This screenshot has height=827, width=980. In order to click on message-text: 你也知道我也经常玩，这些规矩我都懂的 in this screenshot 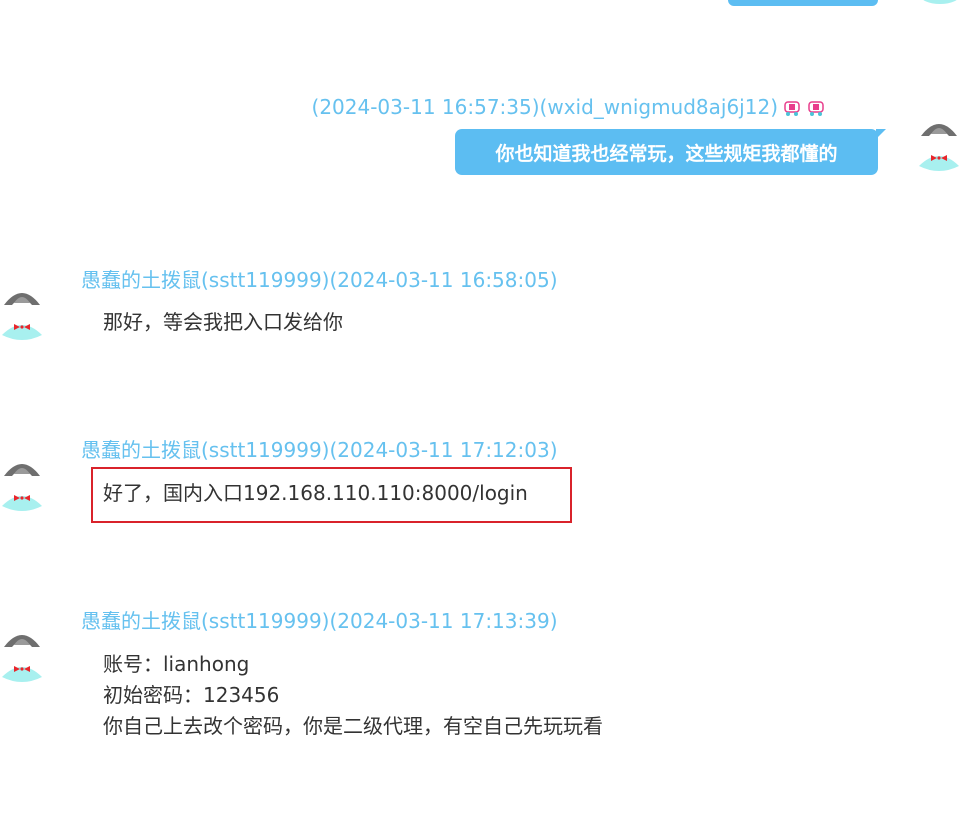, I will do `click(666, 153)`.